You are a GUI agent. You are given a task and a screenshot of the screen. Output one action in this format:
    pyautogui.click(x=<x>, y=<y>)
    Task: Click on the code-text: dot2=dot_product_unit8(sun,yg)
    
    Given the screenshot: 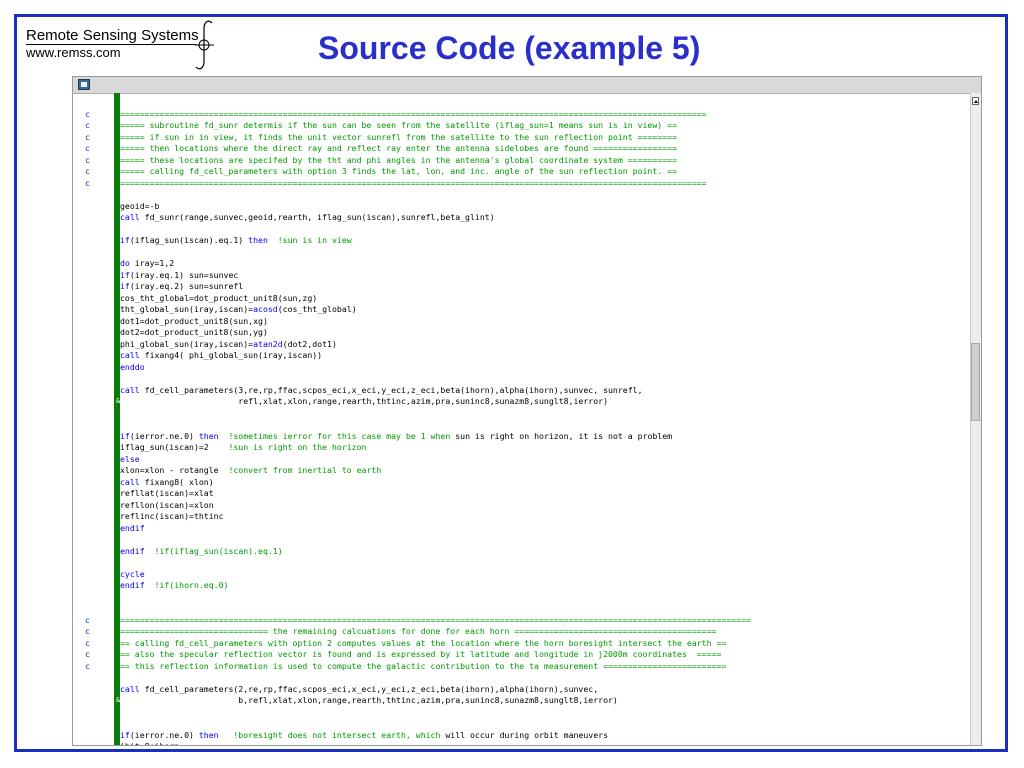 What is the action you would take?
    pyautogui.click(x=194, y=333)
    